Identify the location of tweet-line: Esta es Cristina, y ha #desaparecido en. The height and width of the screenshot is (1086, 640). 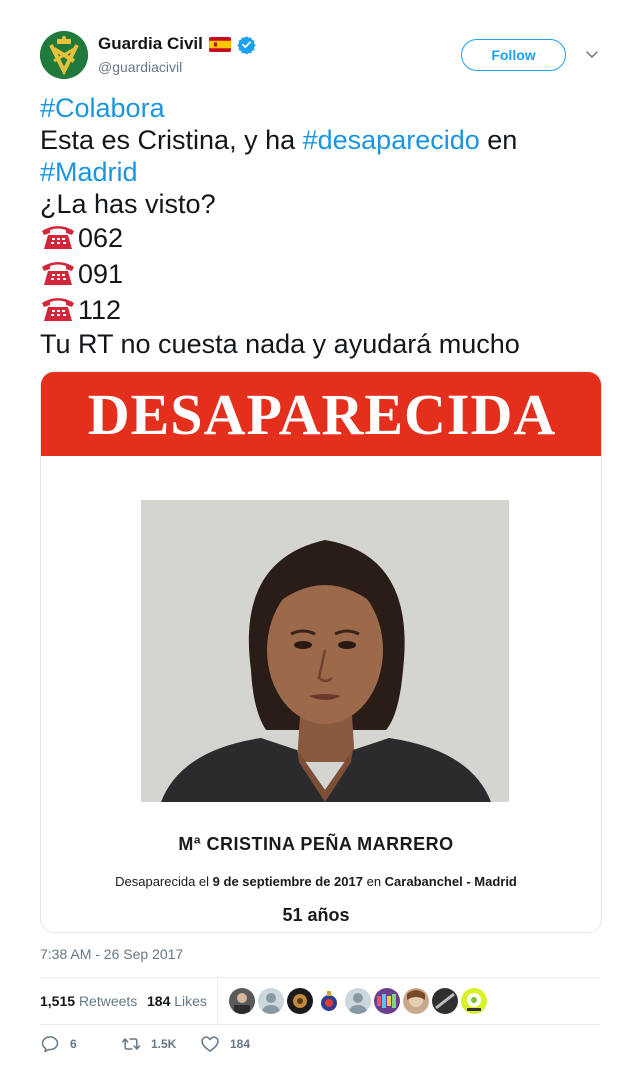
(322, 140).